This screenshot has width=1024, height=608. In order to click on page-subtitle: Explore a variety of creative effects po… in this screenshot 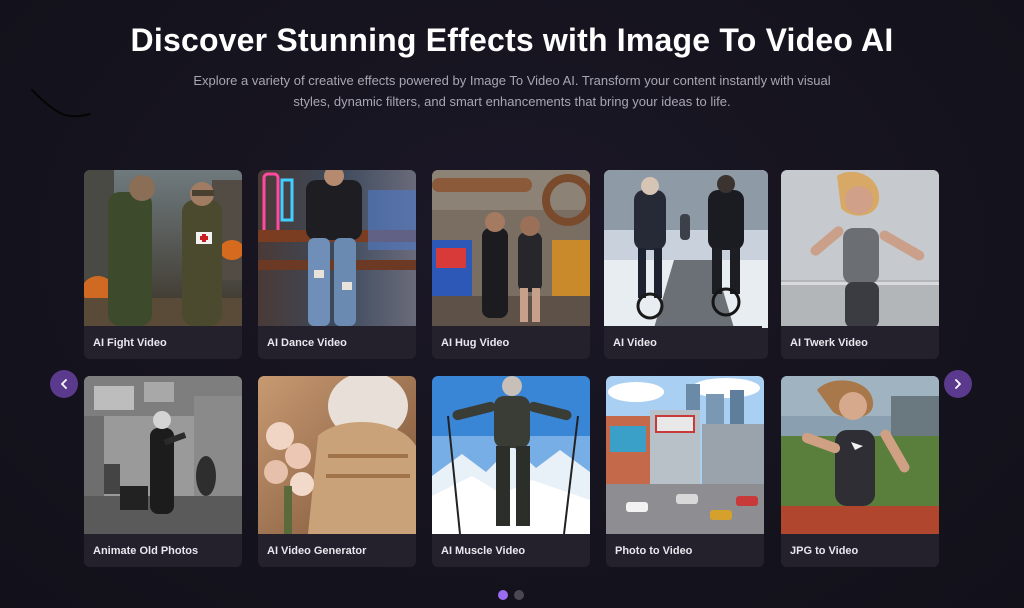, I will do `click(512, 91)`.